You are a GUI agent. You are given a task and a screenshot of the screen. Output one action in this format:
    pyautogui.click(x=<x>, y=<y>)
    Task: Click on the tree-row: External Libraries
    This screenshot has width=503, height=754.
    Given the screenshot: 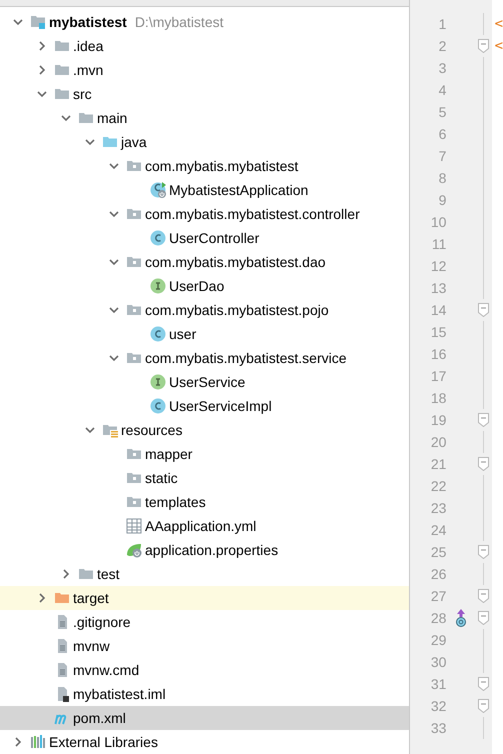 What is the action you would take?
    pyautogui.click(x=205, y=742)
    